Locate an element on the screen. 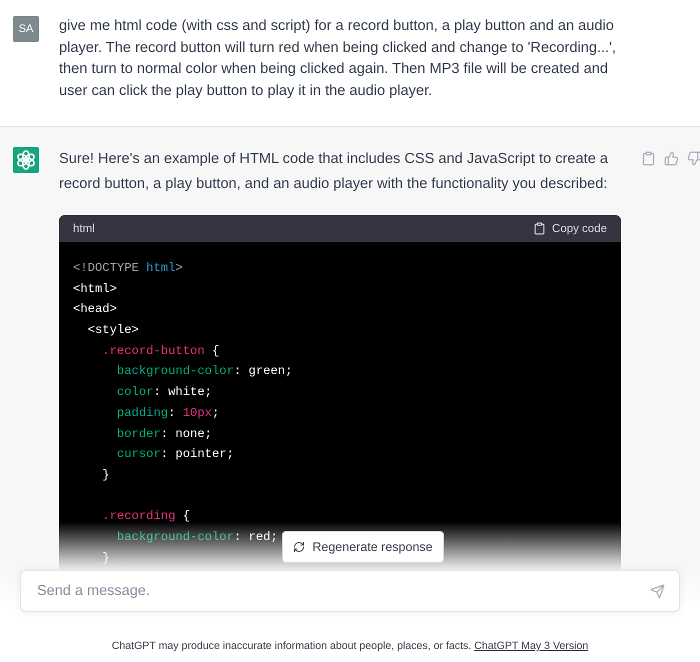 This screenshot has width=700, height=662. disclaimer-text: ChatGPT may produce inaccurate information about people, places, or facts. is located at coordinates (292, 646).